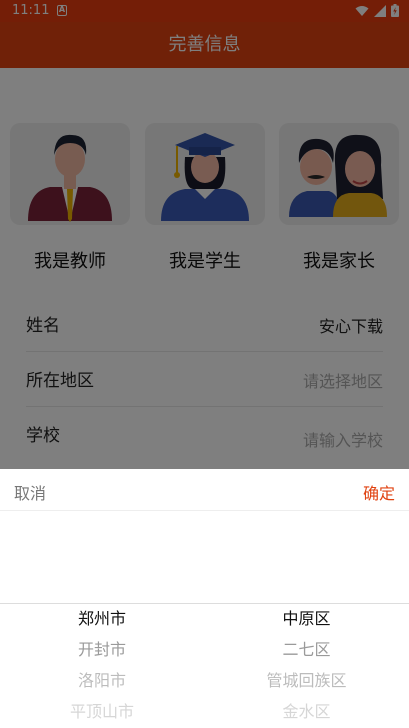 The width and height of the screenshot is (409, 728). What do you see at coordinates (306, 653) in the screenshot?
I see `district-option: 二七区` at bounding box center [306, 653].